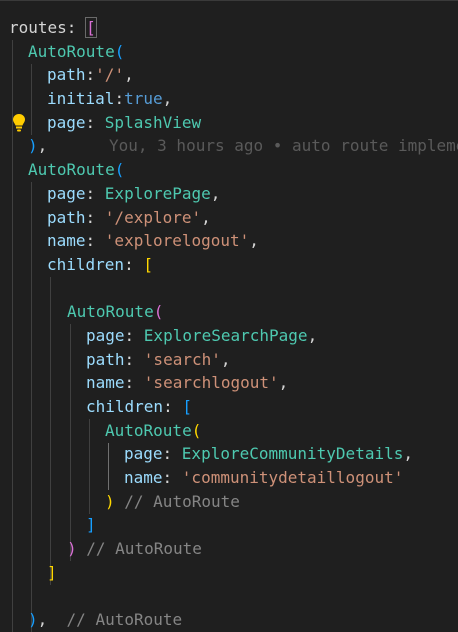 Image resolution: width=458 pixels, height=632 pixels. Describe the element at coordinates (211, 383) in the screenshot. I see `code-token: 'searchlogout'` at that location.